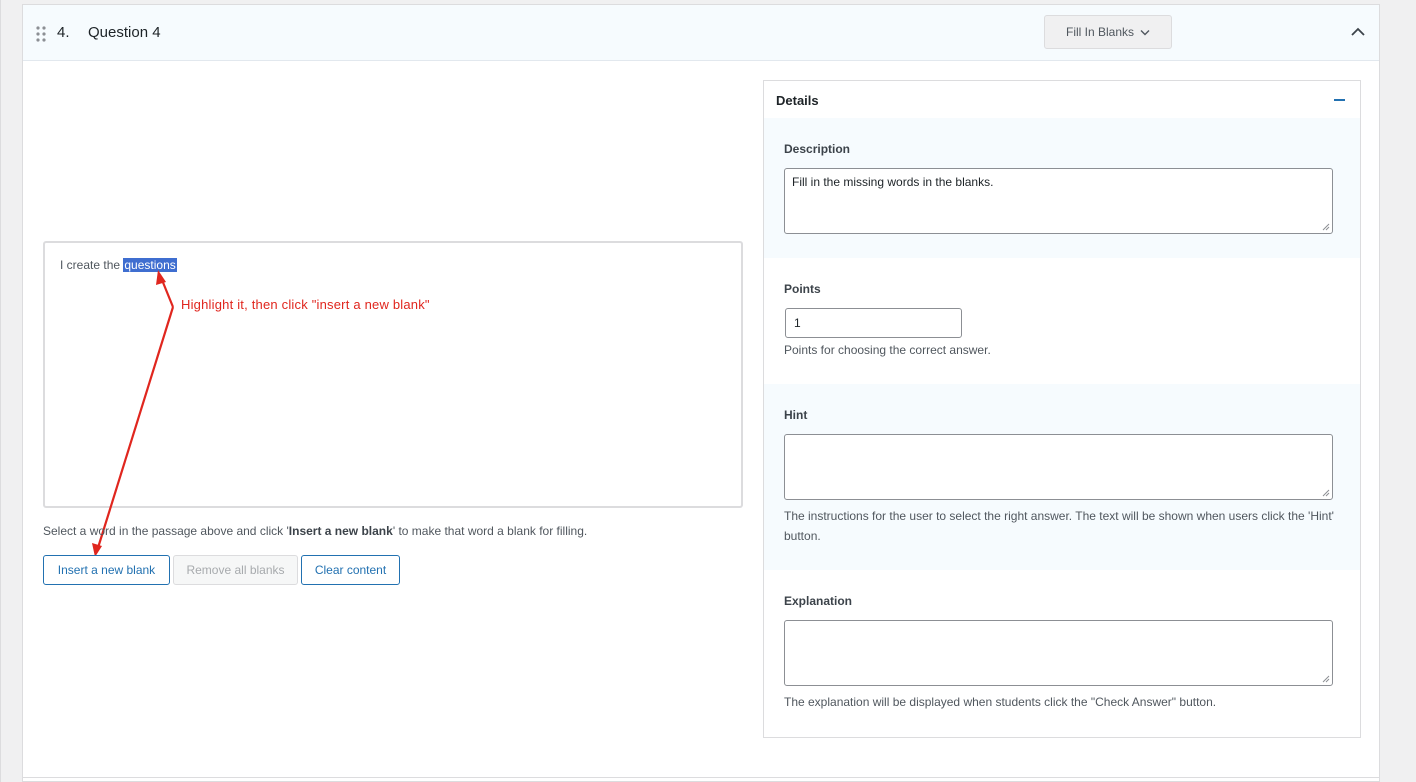 The height and width of the screenshot is (782, 1416). What do you see at coordinates (41, 34) in the screenshot?
I see `drag-handle-icon` at bounding box center [41, 34].